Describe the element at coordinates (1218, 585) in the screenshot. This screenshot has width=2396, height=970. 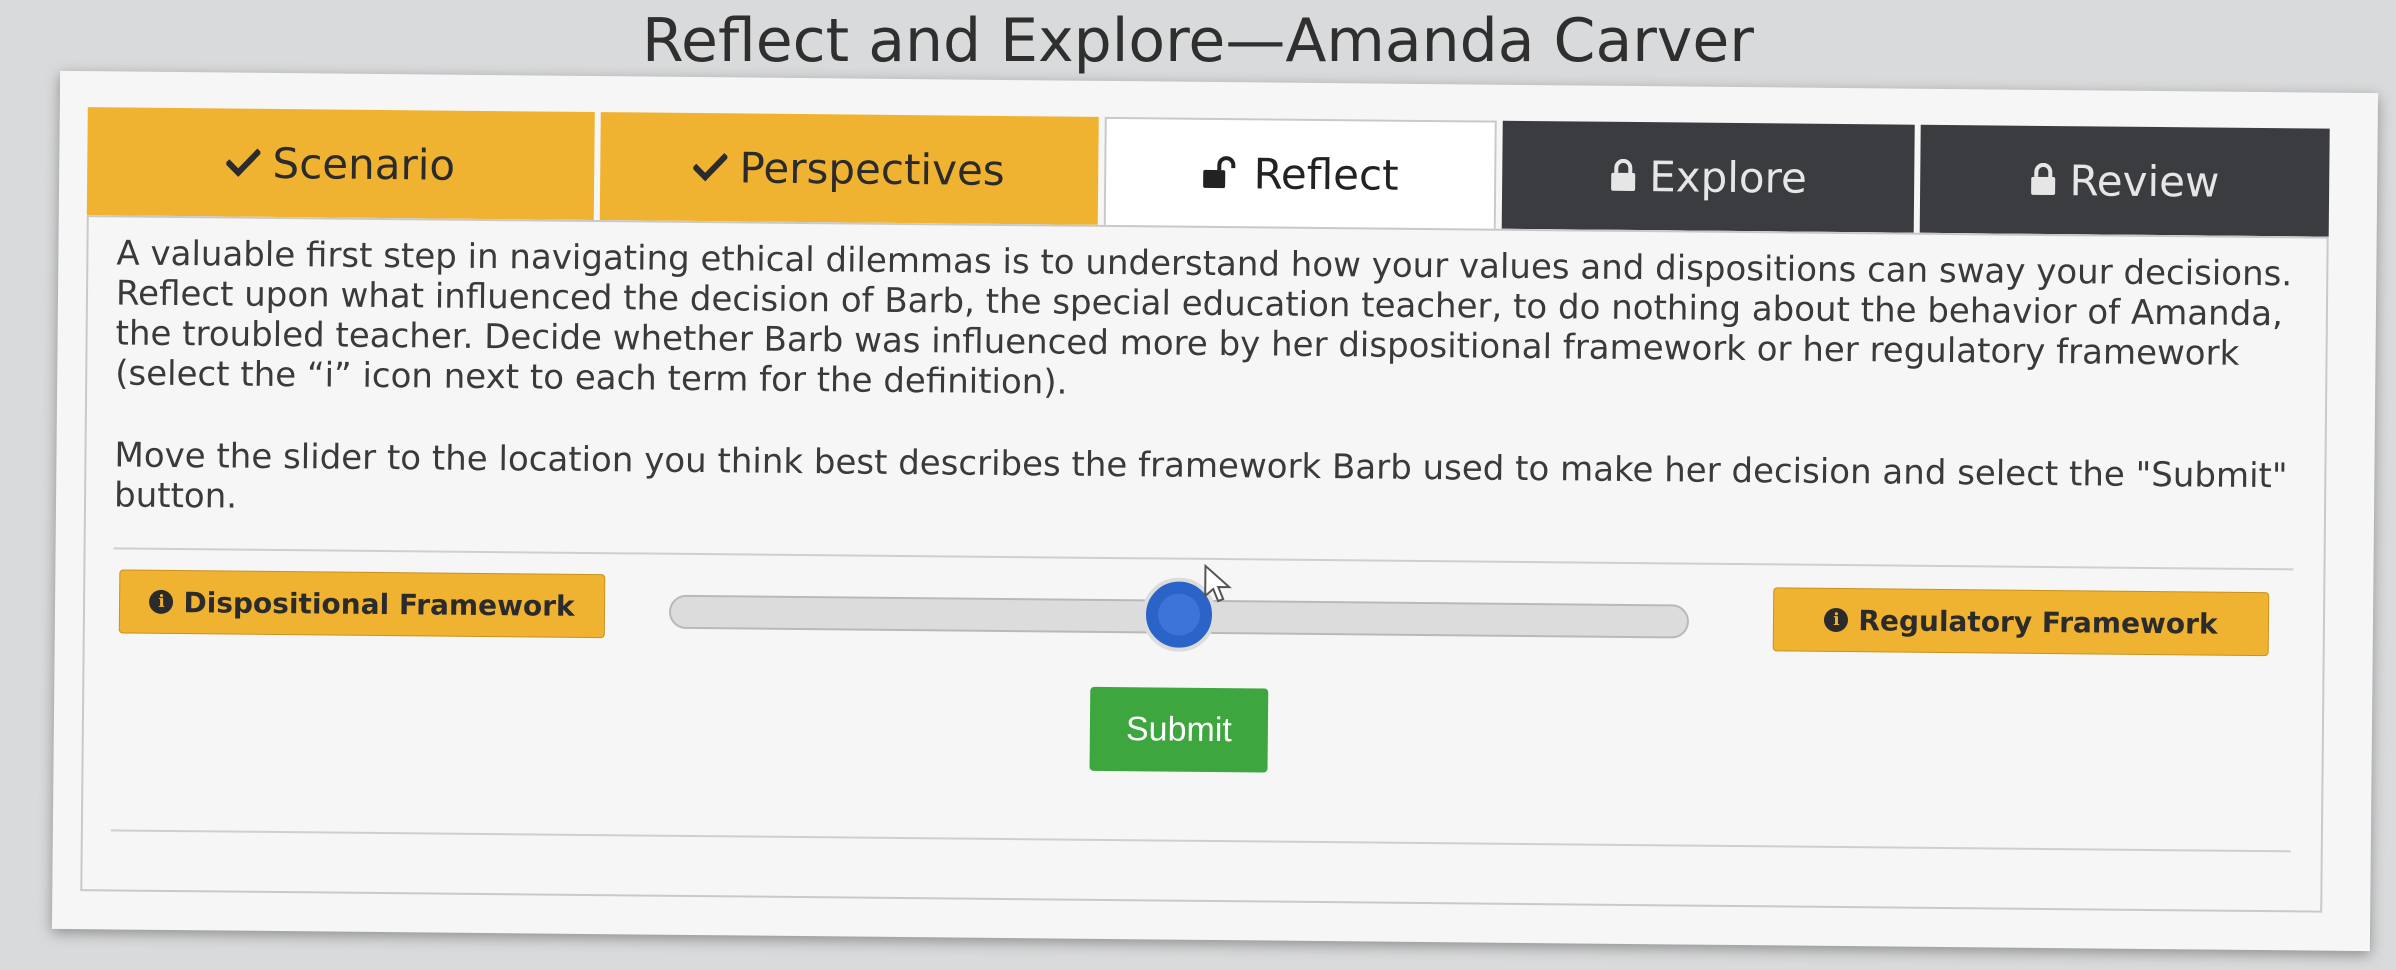
I see `mouse-pointer-icon` at that location.